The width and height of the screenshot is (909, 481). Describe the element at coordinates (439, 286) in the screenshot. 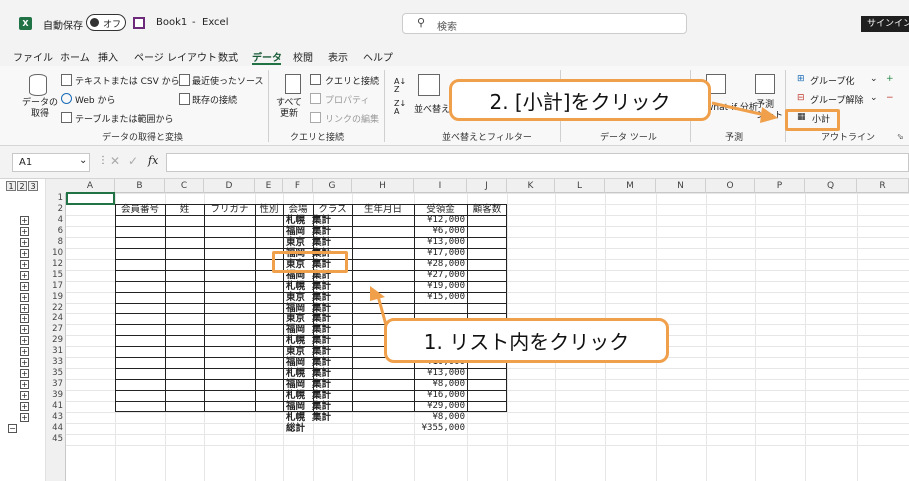

I see `amount-cell: ¥19,000` at that location.